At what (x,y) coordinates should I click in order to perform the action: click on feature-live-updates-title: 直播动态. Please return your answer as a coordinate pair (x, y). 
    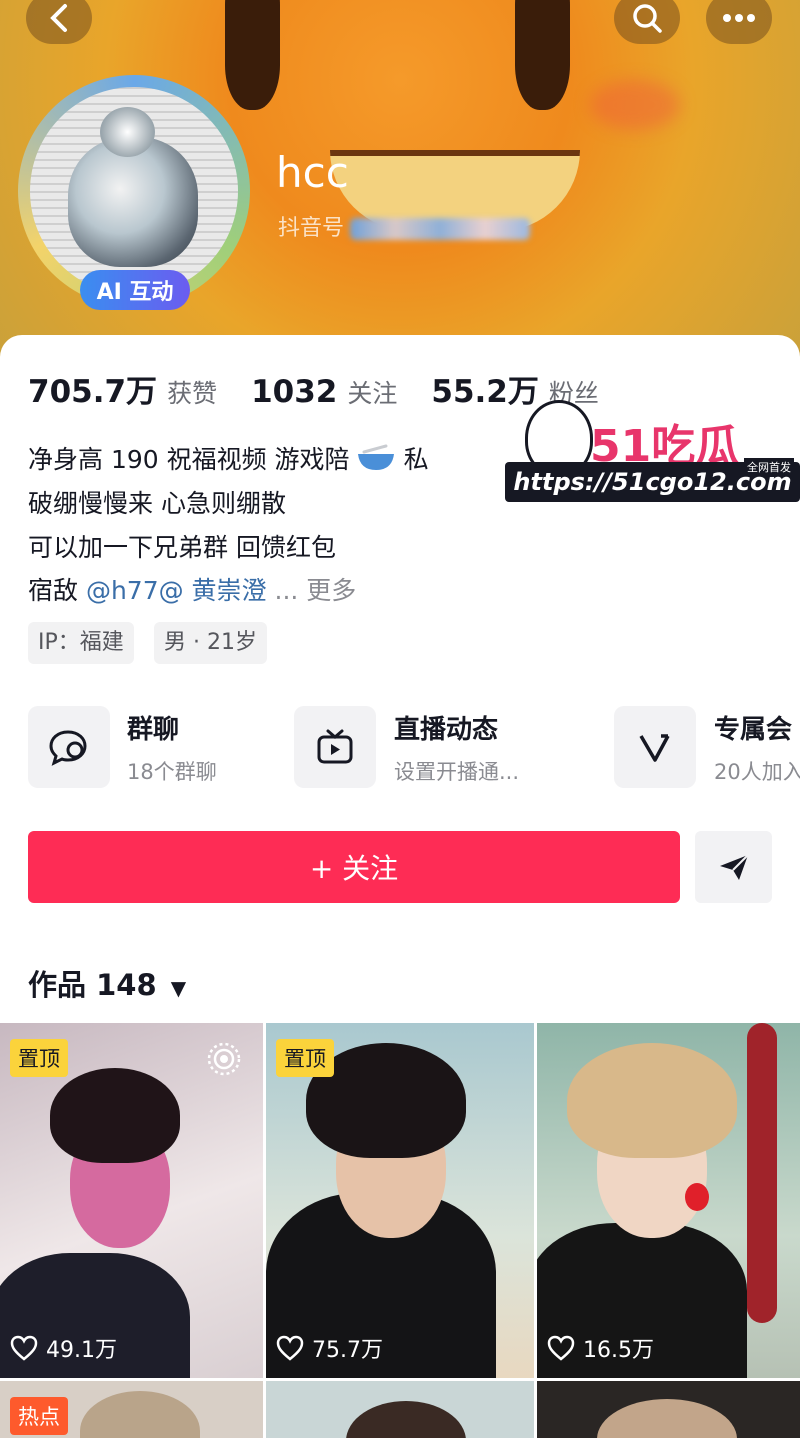
    Looking at the image, I should click on (446, 729).